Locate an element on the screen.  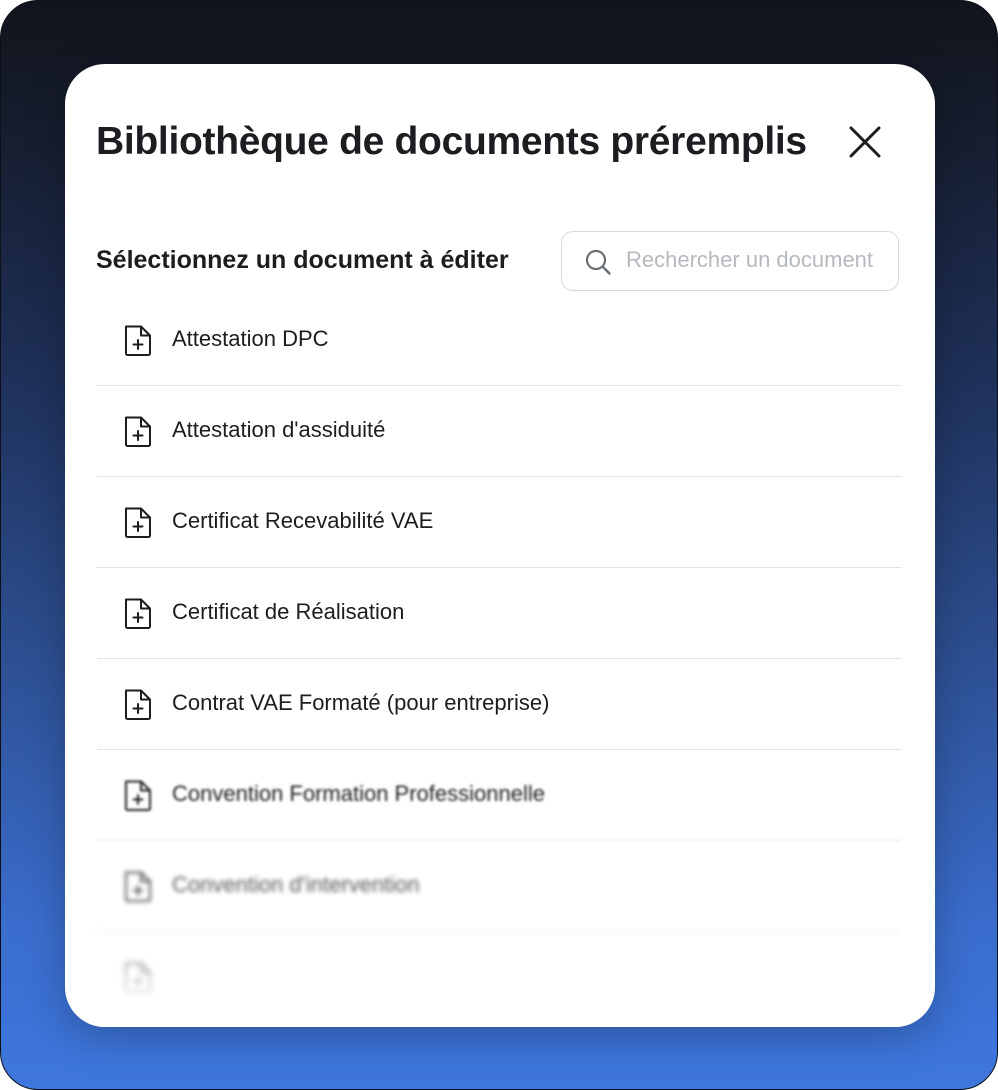
document-label: Certificat Recevabilité VAE is located at coordinates (303, 520).